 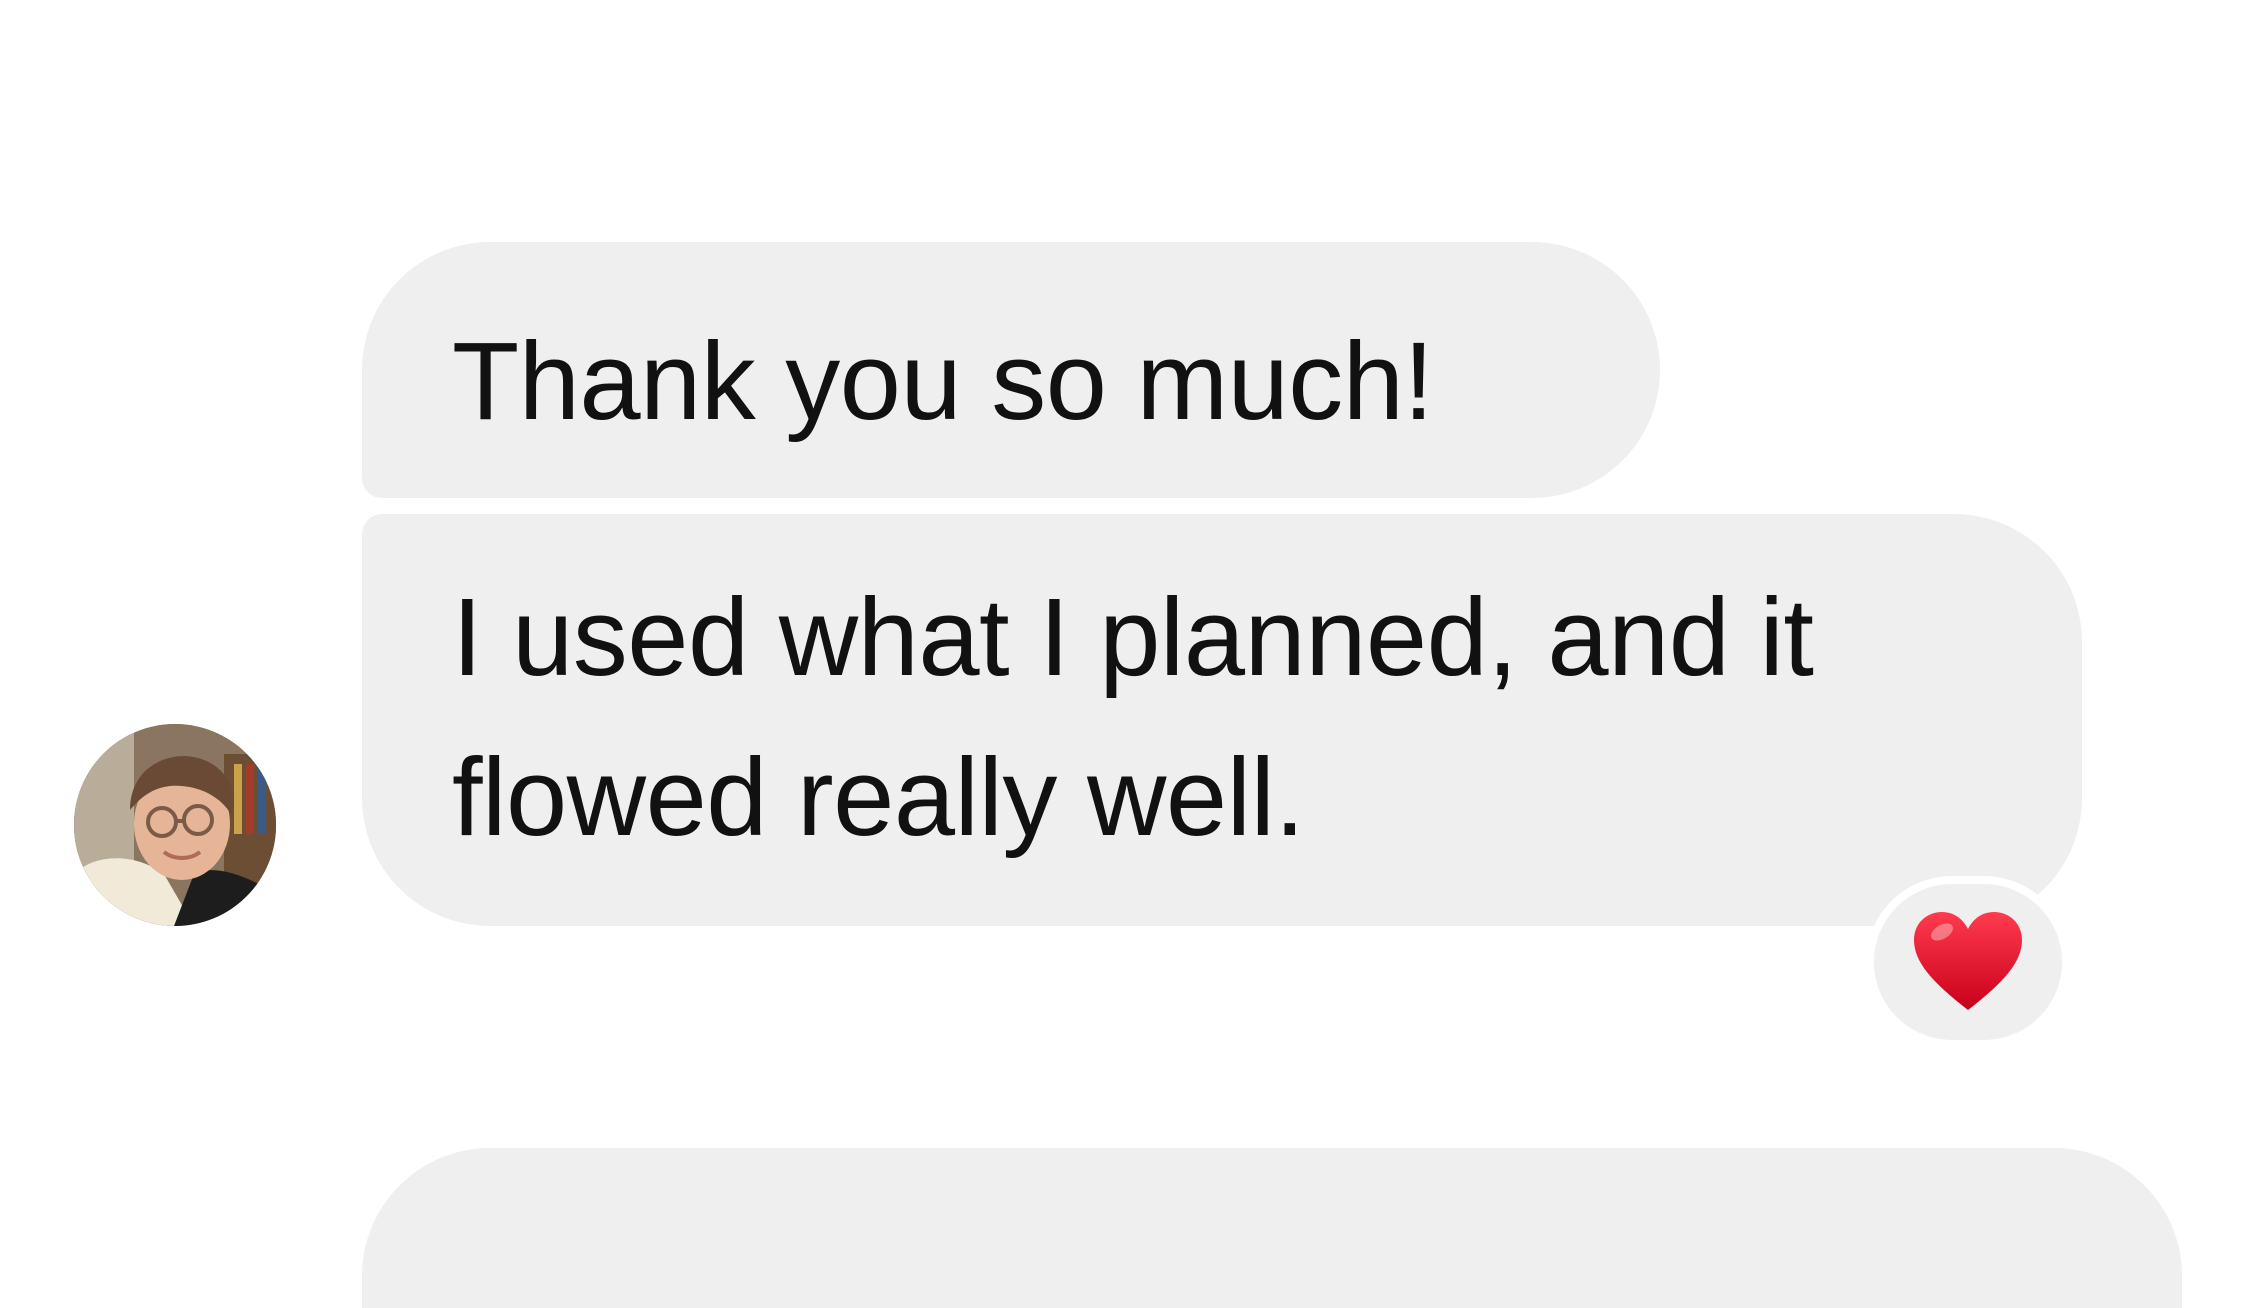 I want to click on contact-avatar, so click(x=175, y=825).